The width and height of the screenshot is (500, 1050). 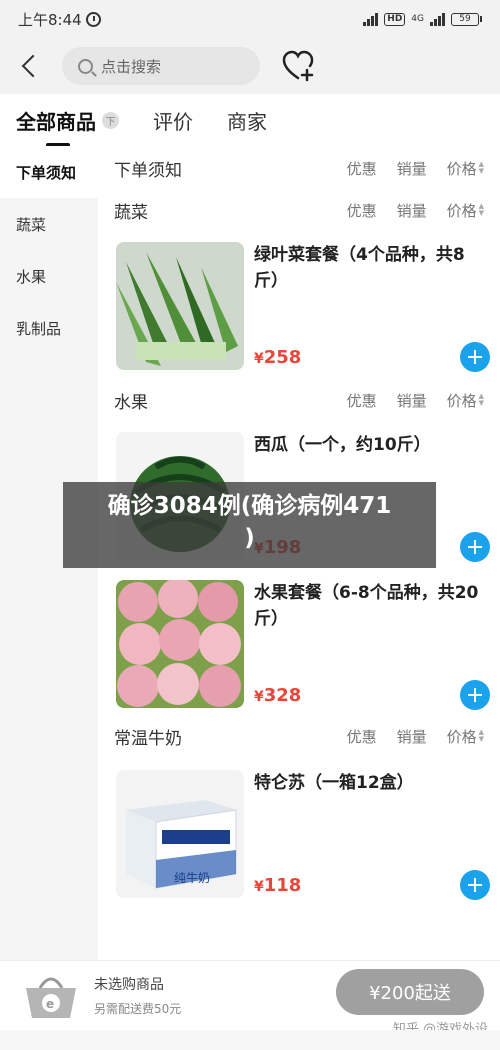 What do you see at coordinates (131, 66) in the screenshot?
I see `search-placeholder: 点击搜索` at bounding box center [131, 66].